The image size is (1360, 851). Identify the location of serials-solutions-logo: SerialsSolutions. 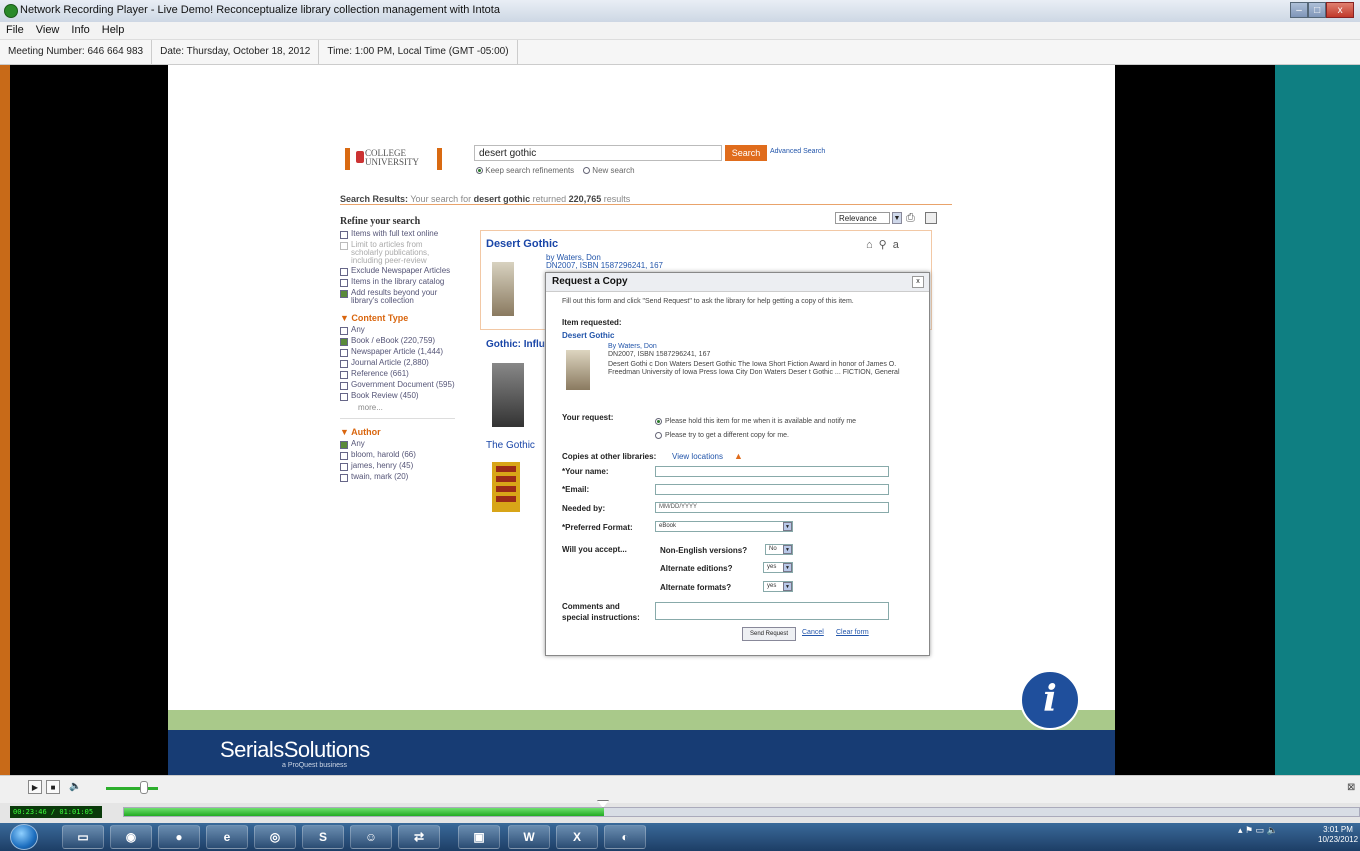
(295, 749).